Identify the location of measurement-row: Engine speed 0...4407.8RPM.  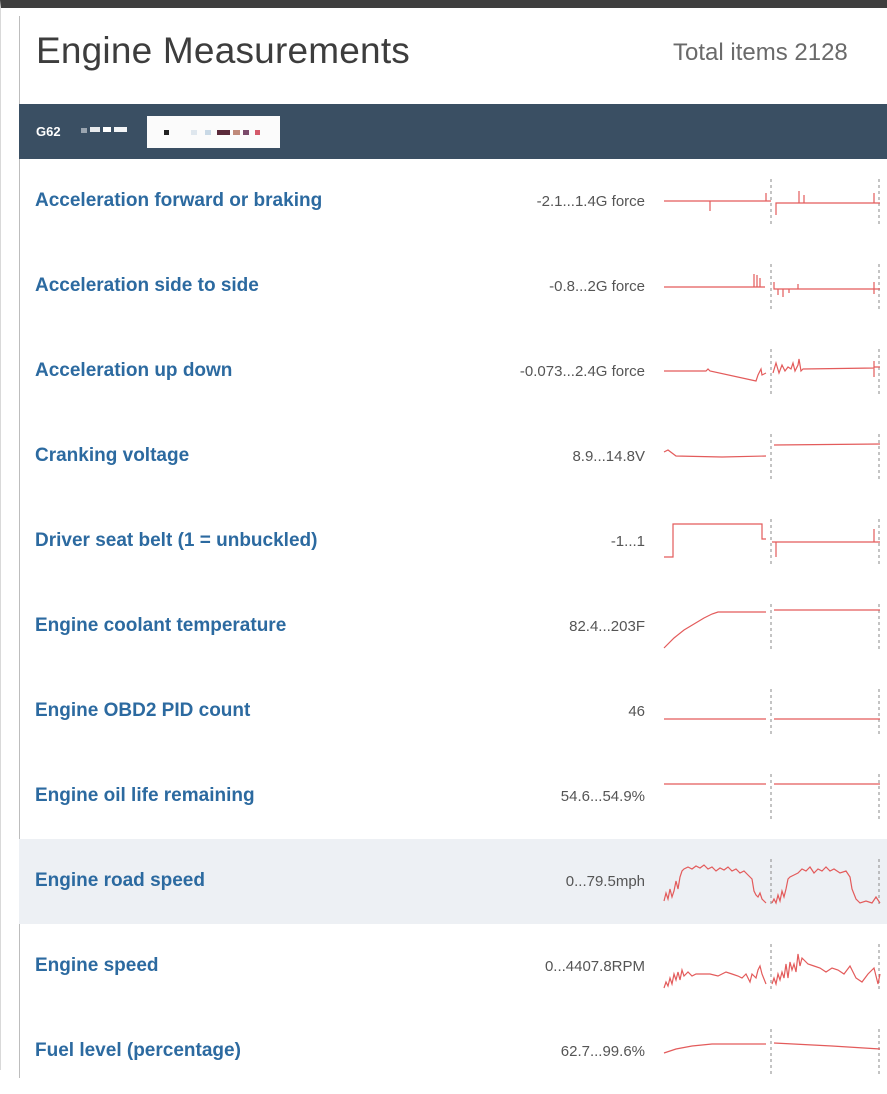
(453, 966).